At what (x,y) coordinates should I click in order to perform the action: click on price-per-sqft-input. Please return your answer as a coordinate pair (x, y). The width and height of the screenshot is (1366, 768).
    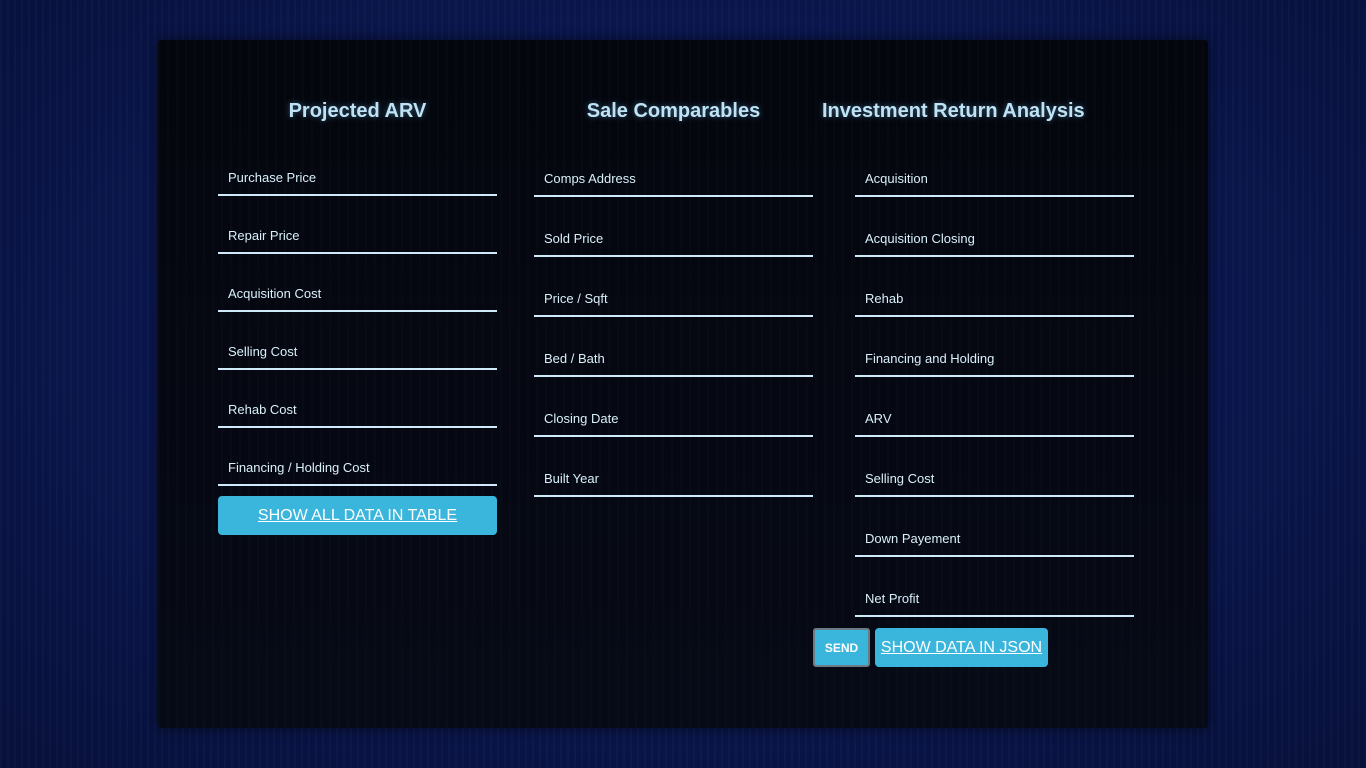
    Looking at the image, I should click on (673, 298).